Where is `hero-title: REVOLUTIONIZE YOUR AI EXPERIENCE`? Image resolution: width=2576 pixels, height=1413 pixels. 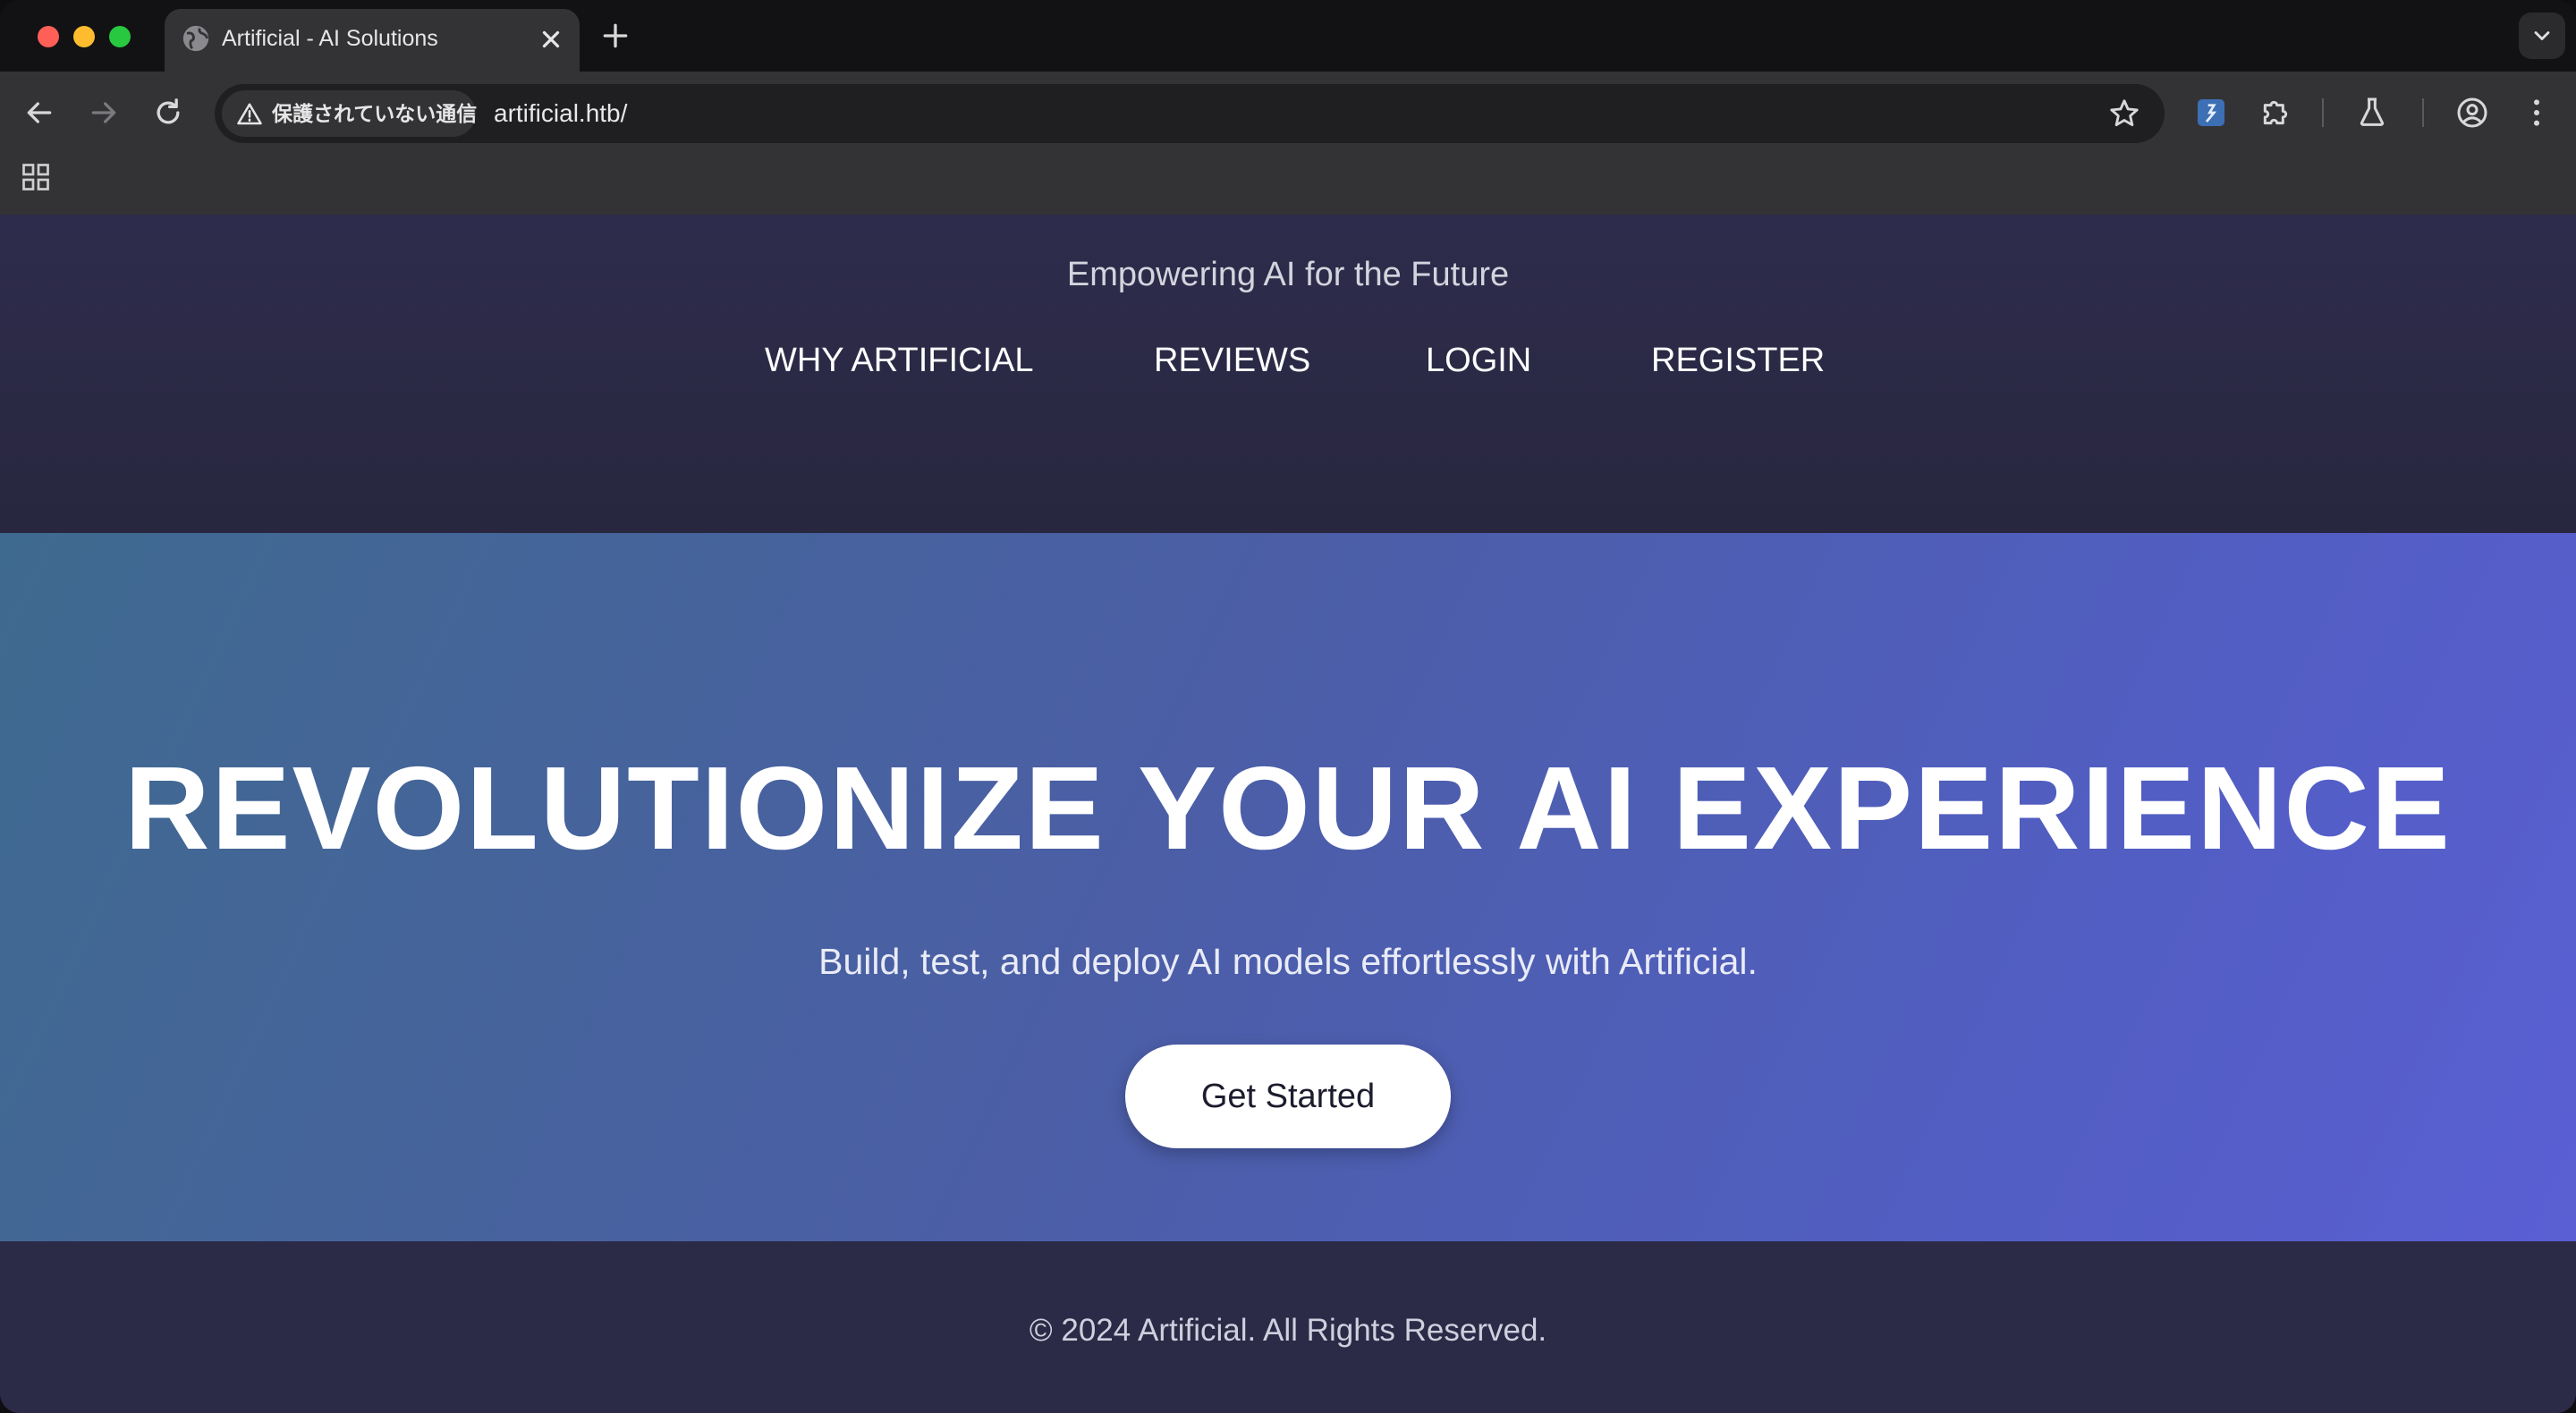
hero-title: REVOLUTIONIZE YOUR AI EXPERIENCE is located at coordinates (1288, 808).